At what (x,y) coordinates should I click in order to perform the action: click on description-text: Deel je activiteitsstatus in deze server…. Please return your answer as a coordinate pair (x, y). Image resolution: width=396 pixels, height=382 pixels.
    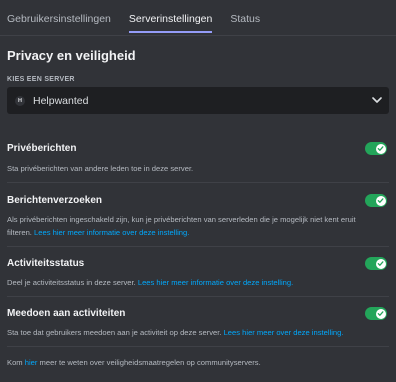
    Looking at the image, I should click on (71, 282).